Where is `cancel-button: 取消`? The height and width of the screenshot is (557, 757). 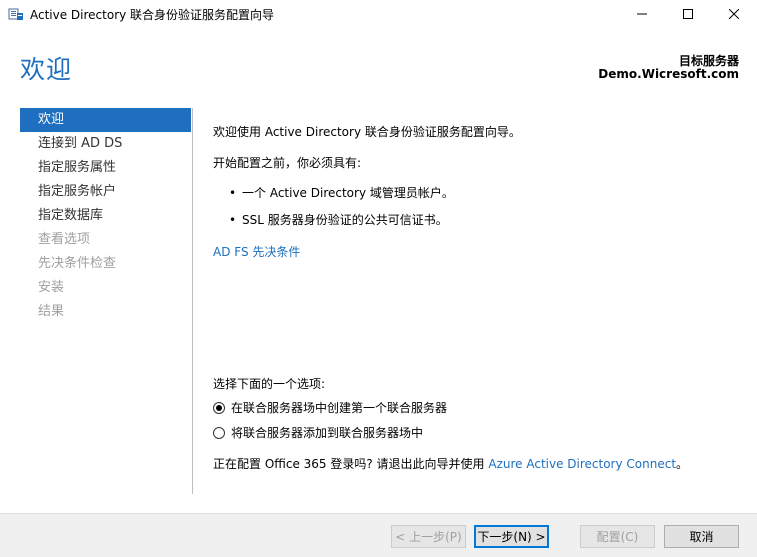
cancel-button: 取消 is located at coordinates (701, 536).